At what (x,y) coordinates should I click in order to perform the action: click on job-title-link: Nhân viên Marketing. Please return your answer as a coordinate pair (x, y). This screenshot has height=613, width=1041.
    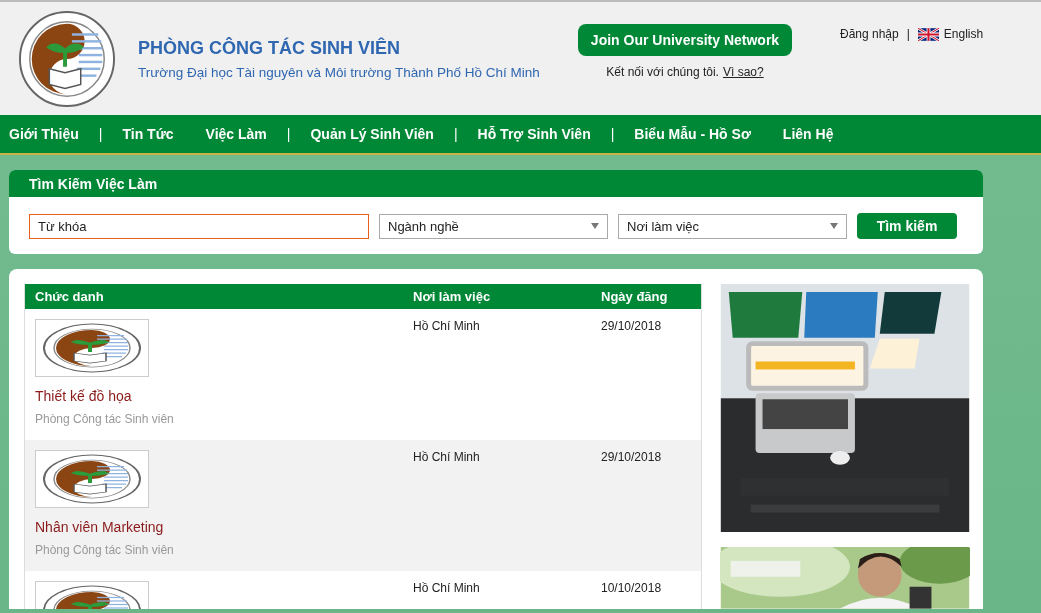
    Looking at the image, I should click on (99, 527).